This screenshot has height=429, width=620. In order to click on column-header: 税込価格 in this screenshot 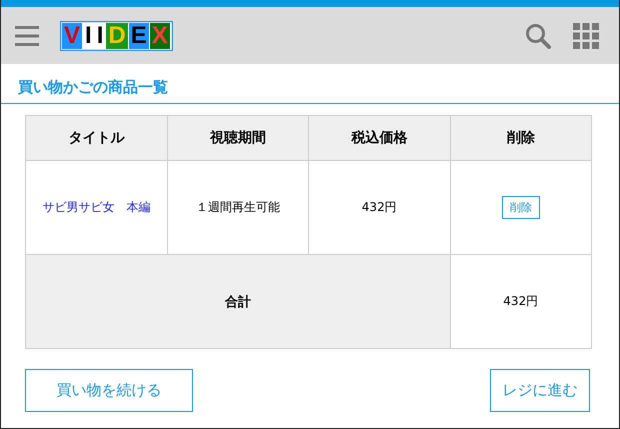, I will do `click(379, 138)`.